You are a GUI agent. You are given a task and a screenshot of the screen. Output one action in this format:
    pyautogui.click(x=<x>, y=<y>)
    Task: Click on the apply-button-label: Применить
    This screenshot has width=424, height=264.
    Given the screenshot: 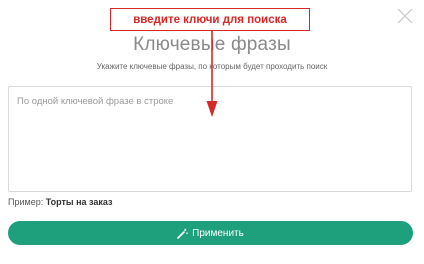 What is the action you would take?
    pyautogui.click(x=218, y=233)
    